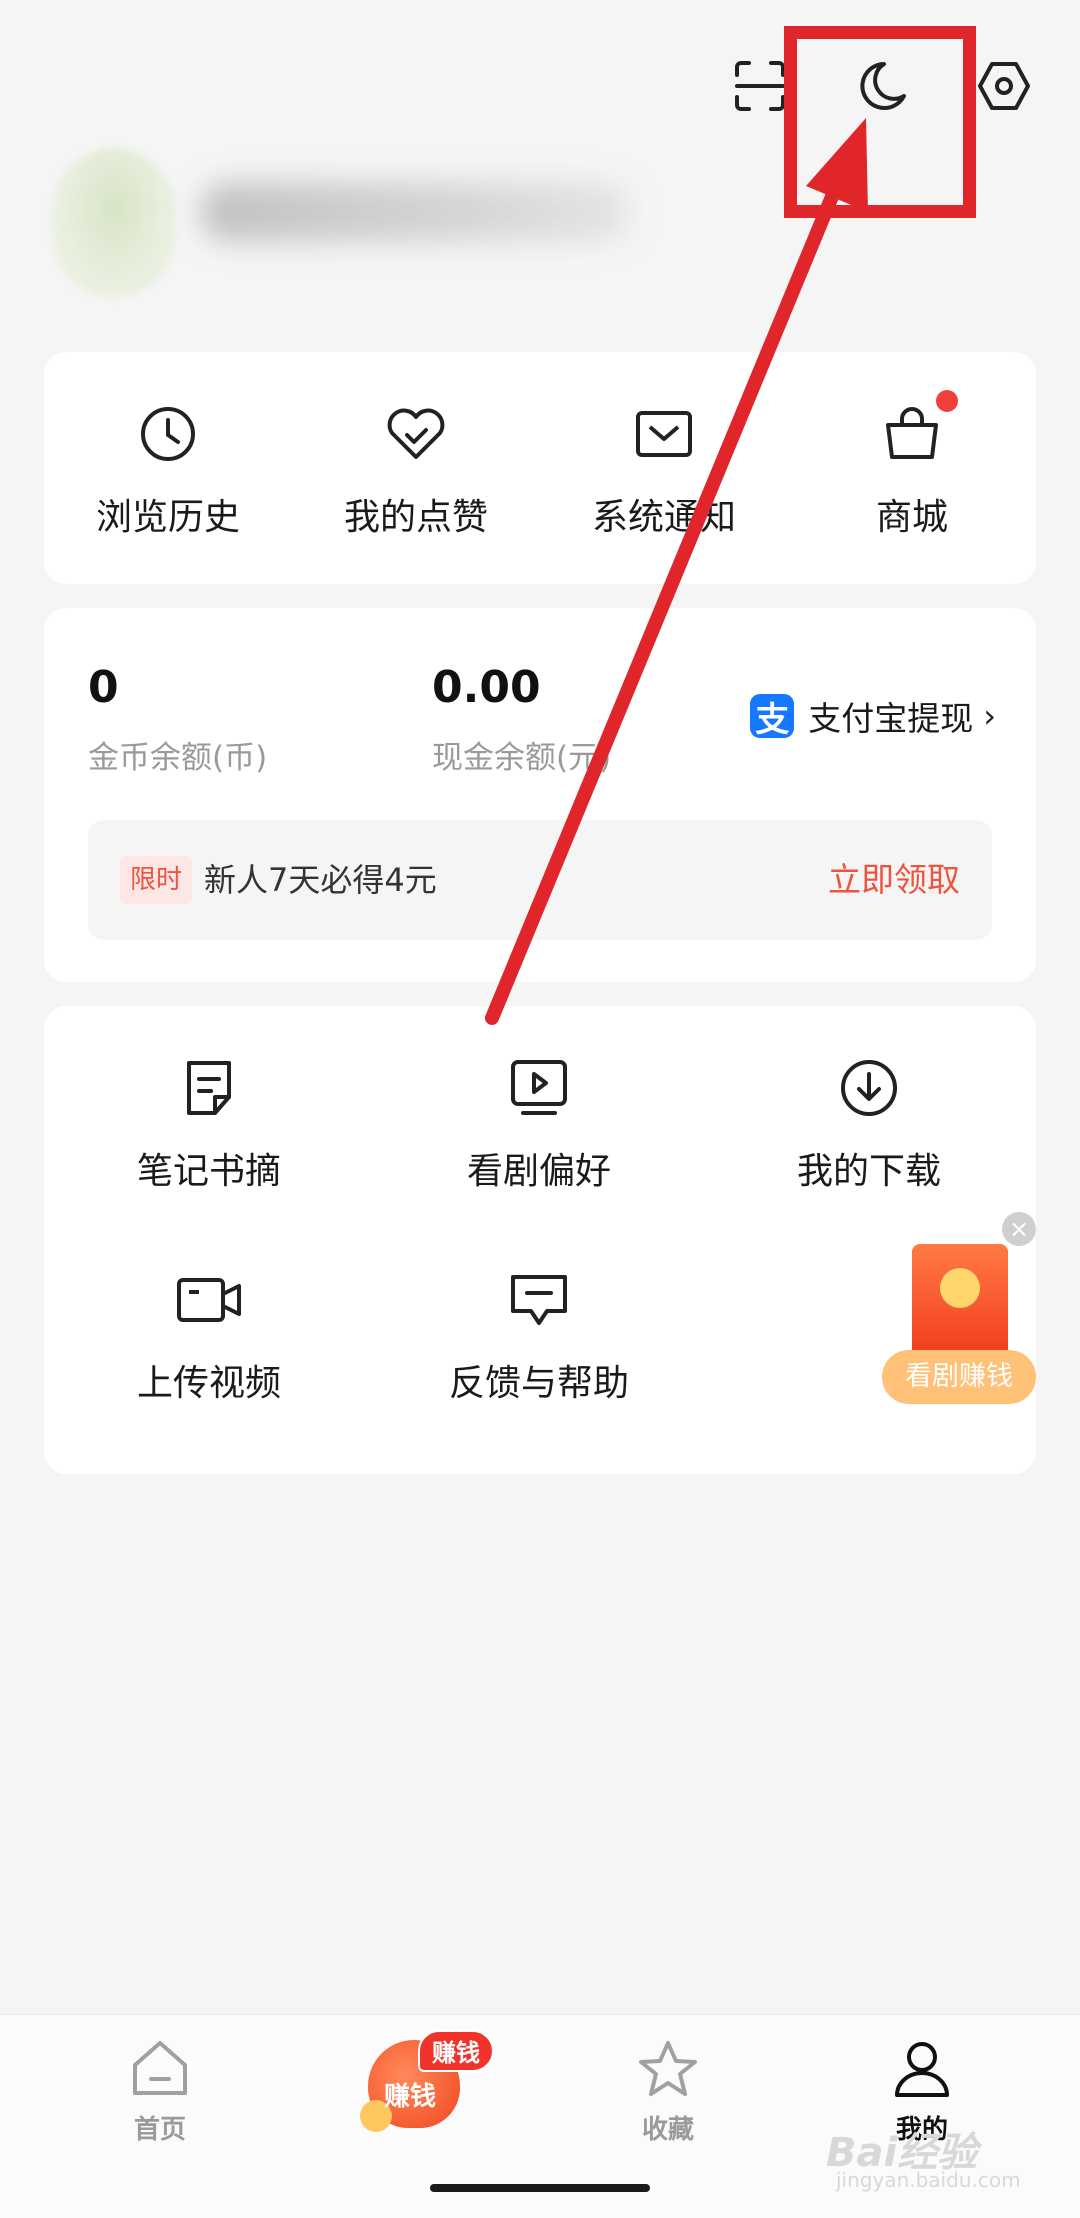 Image resolution: width=1080 pixels, height=2218 pixels. What do you see at coordinates (209, 1125) in the screenshot?
I see `feature-notes: 笔记书摘` at bounding box center [209, 1125].